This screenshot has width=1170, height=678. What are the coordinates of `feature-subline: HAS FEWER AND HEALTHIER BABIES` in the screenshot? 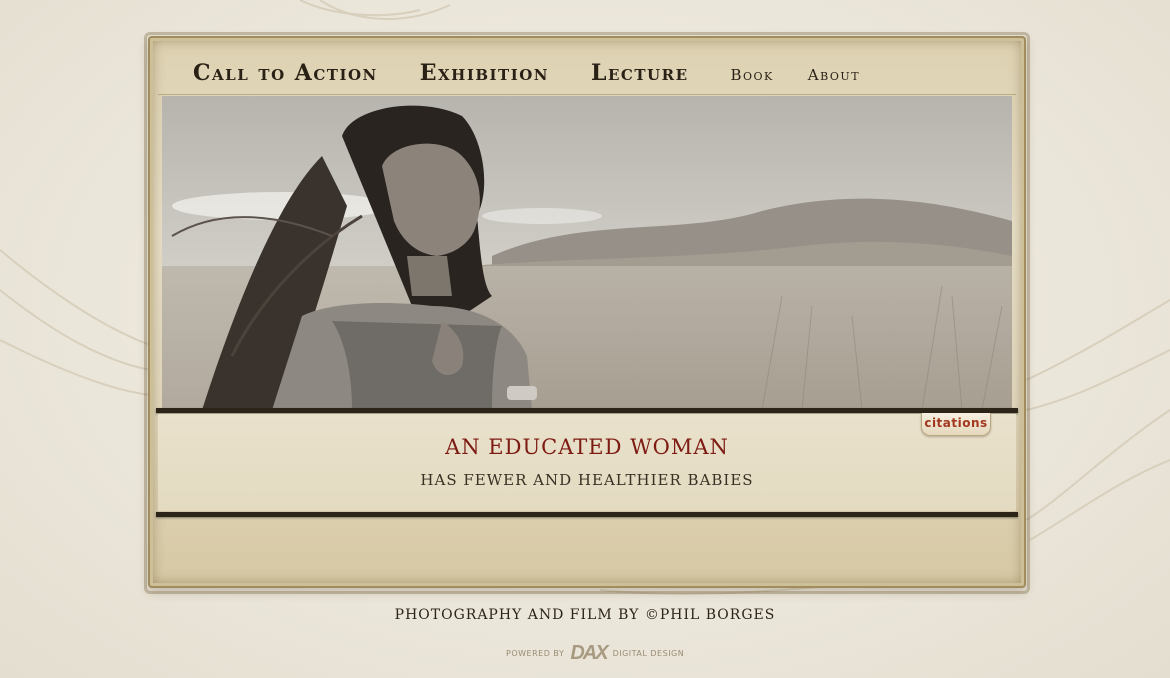 It's located at (587, 480).